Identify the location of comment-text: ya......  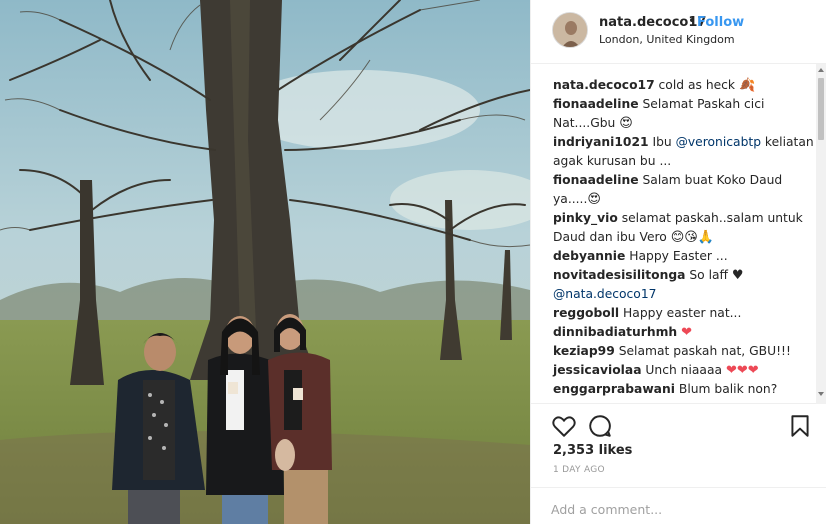
(570, 199).